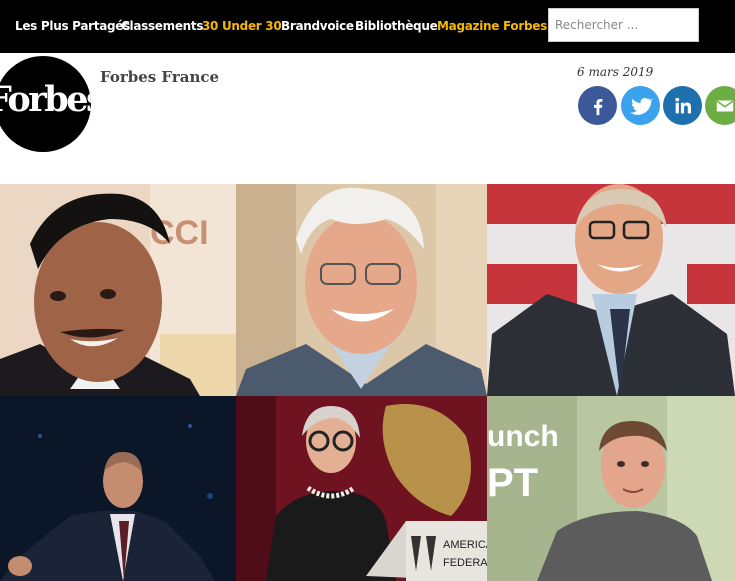  Describe the element at coordinates (118, 290) in the screenshot. I see `photo-portrait-1: CCI` at that location.